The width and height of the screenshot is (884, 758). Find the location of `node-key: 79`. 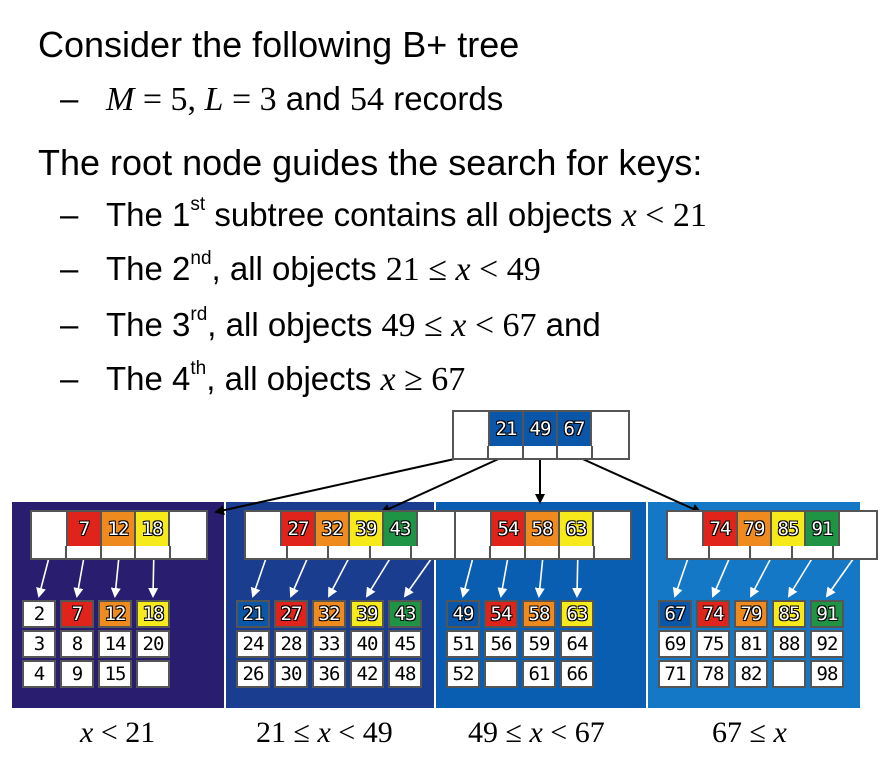

node-key: 79 is located at coordinates (755, 529).